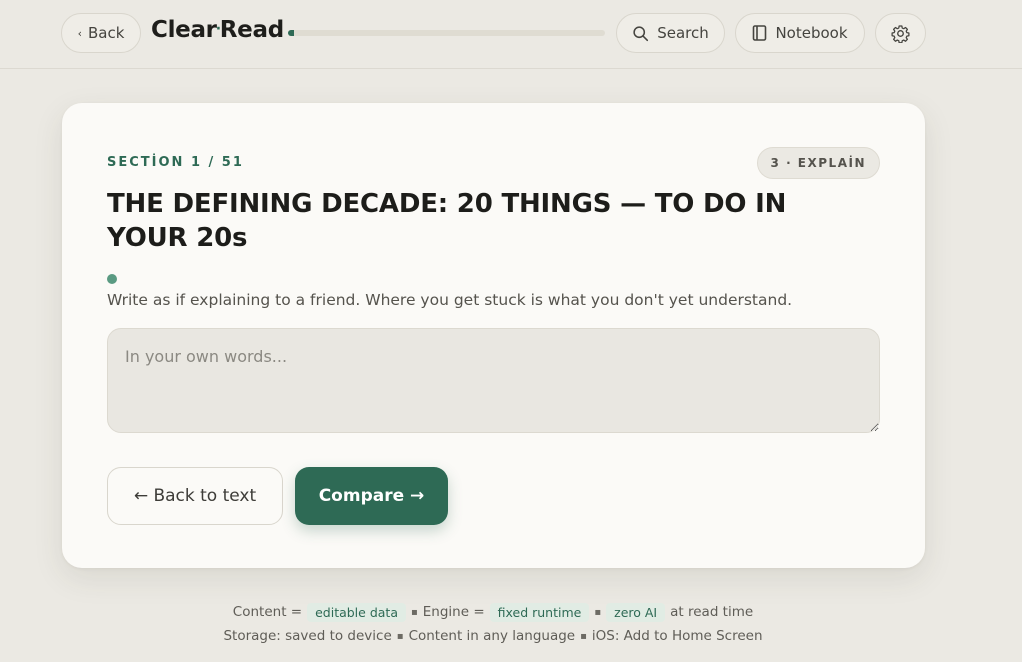  I want to click on notebook-button: Notebook, so click(800, 33).